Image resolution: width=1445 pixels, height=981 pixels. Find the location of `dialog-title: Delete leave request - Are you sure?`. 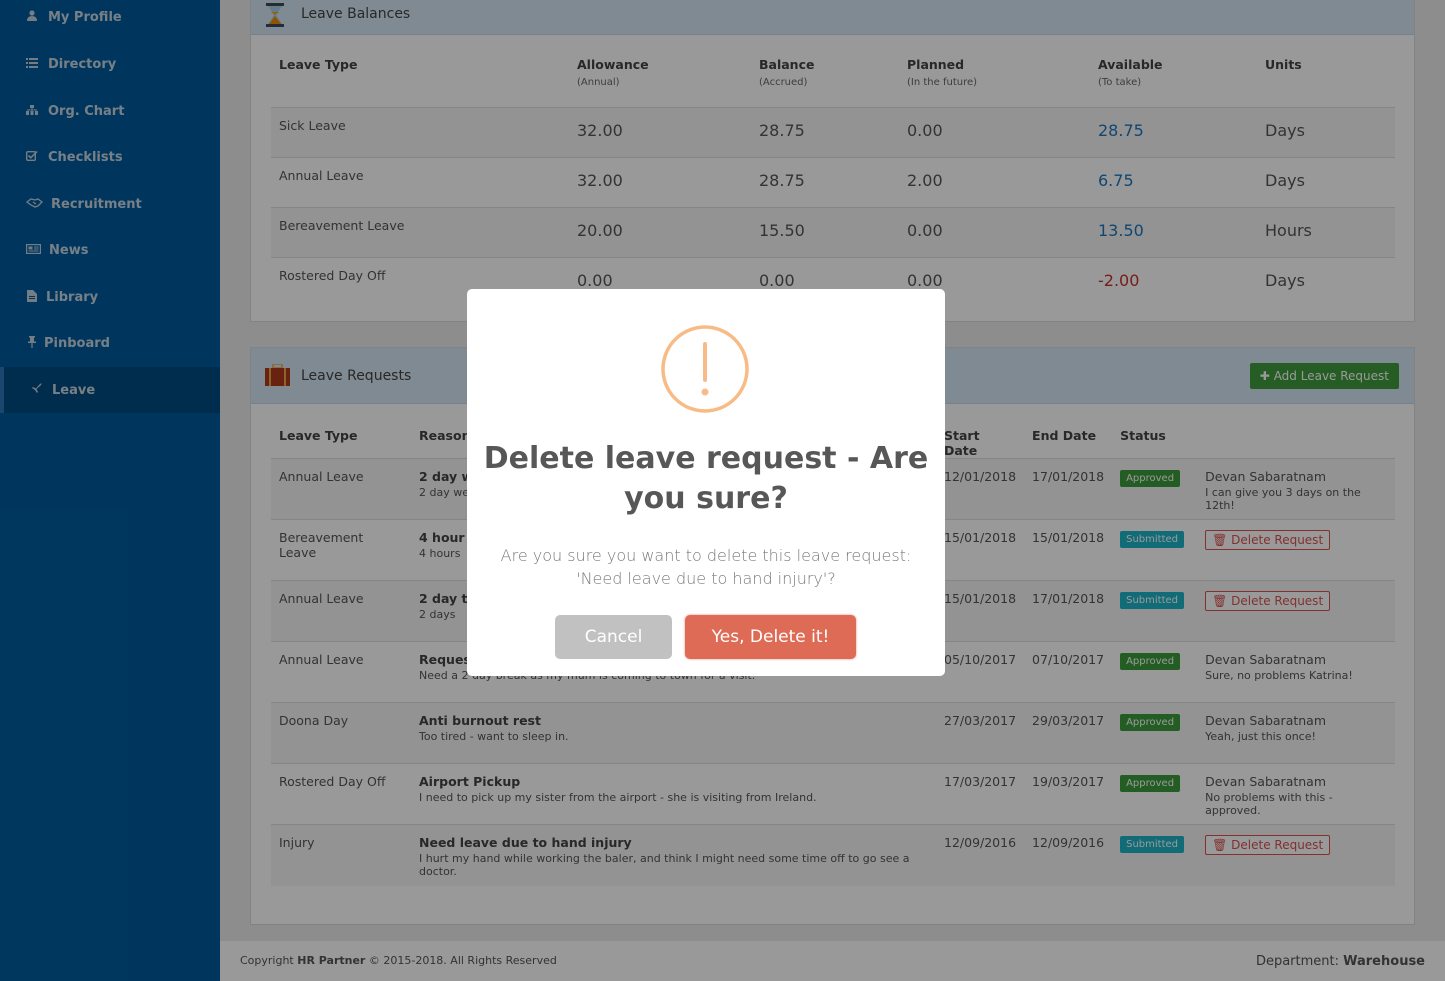

dialog-title: Delete leave request - Are you sure? is located at coordinates (706, 478).